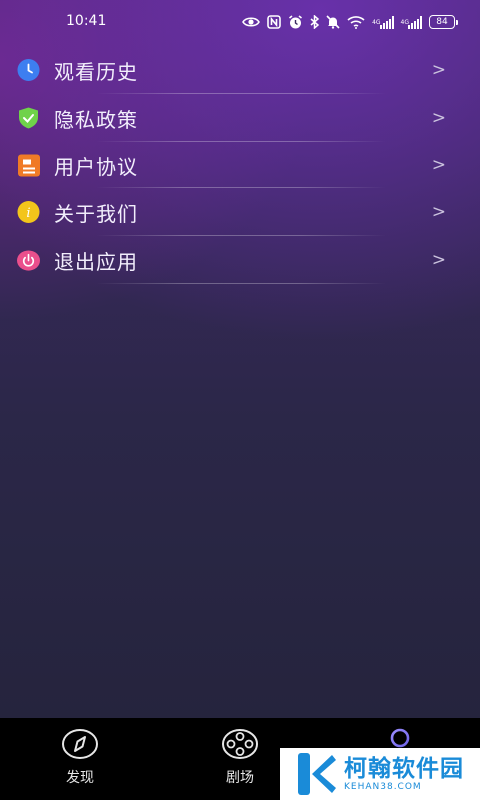 The image size is (480, 800). Describe the element at coordinates (96, 166) in the screenshot. I see `menu-item-label: 用户协议` at that location.